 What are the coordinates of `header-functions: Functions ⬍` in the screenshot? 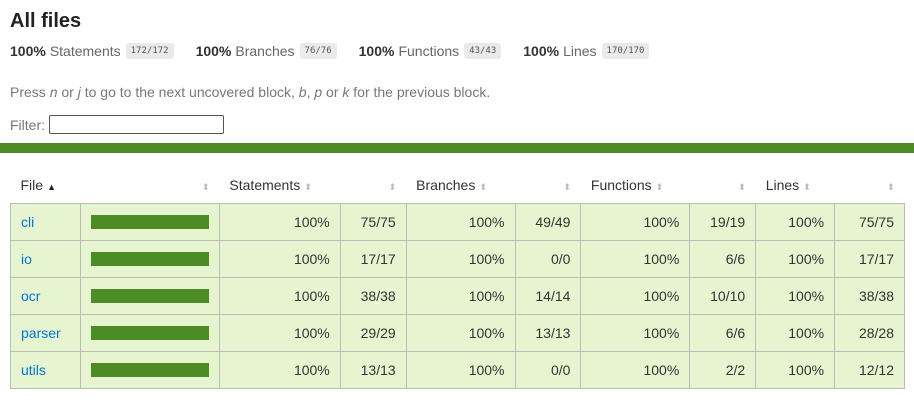 It's located at (635, 185).